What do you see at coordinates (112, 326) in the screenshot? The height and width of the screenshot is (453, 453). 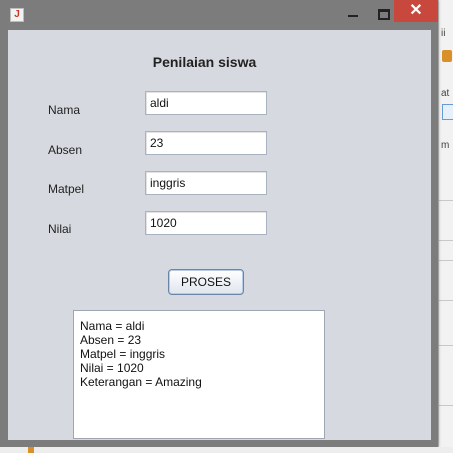 I see `result-line: Nama = aldi` at bounding box center [112, 326].